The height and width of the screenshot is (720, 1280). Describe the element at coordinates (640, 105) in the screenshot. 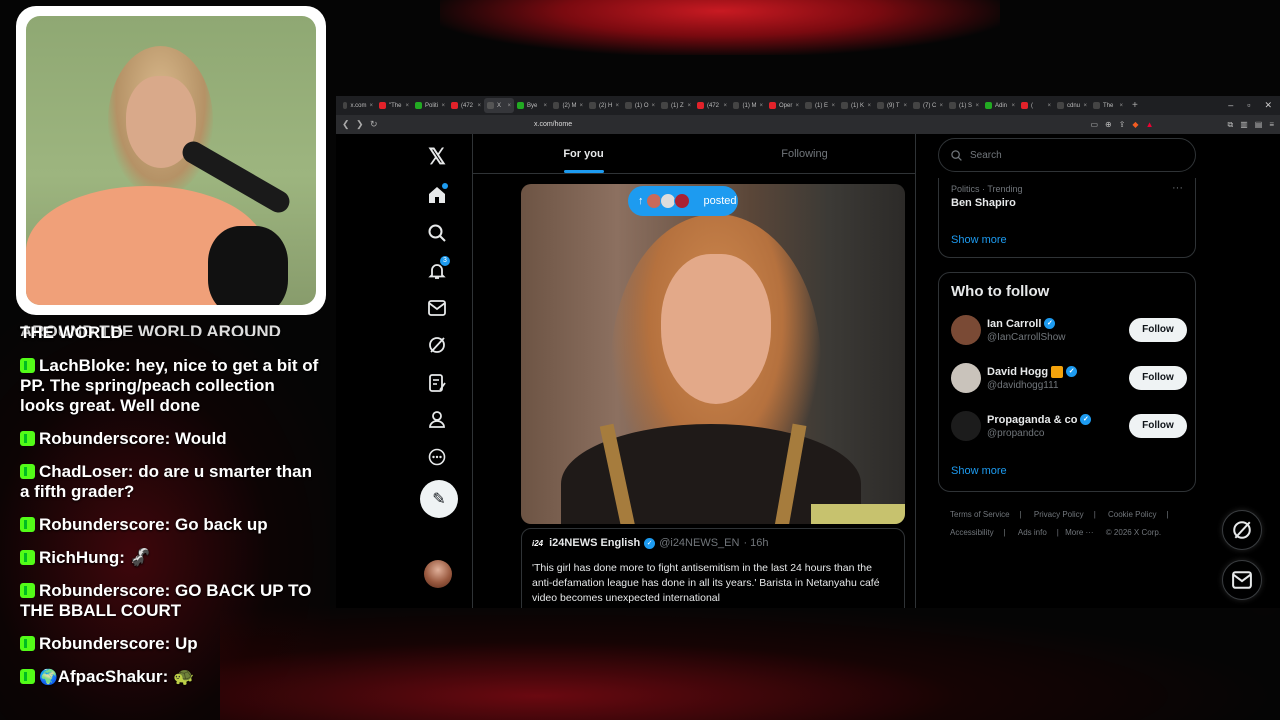

I see `browser-tab: (1) O ×` at that location.